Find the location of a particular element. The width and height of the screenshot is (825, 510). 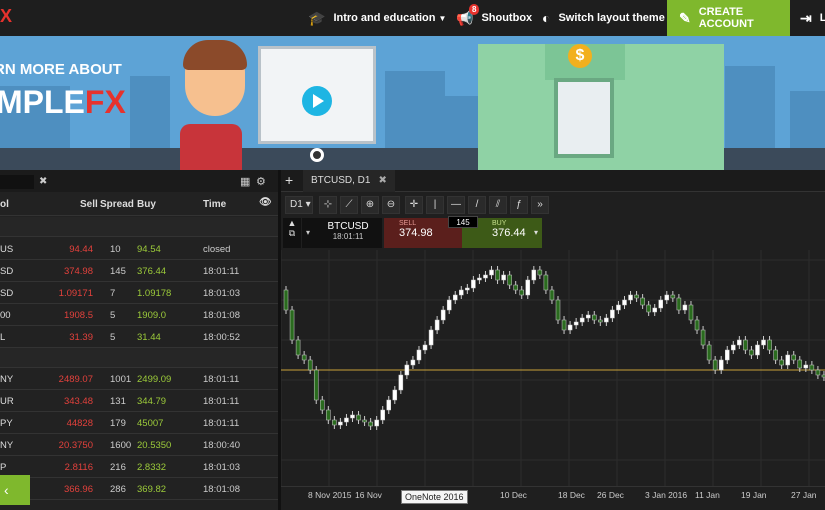

crosshair-icon: ✛ is located at coordinates (414, 205).